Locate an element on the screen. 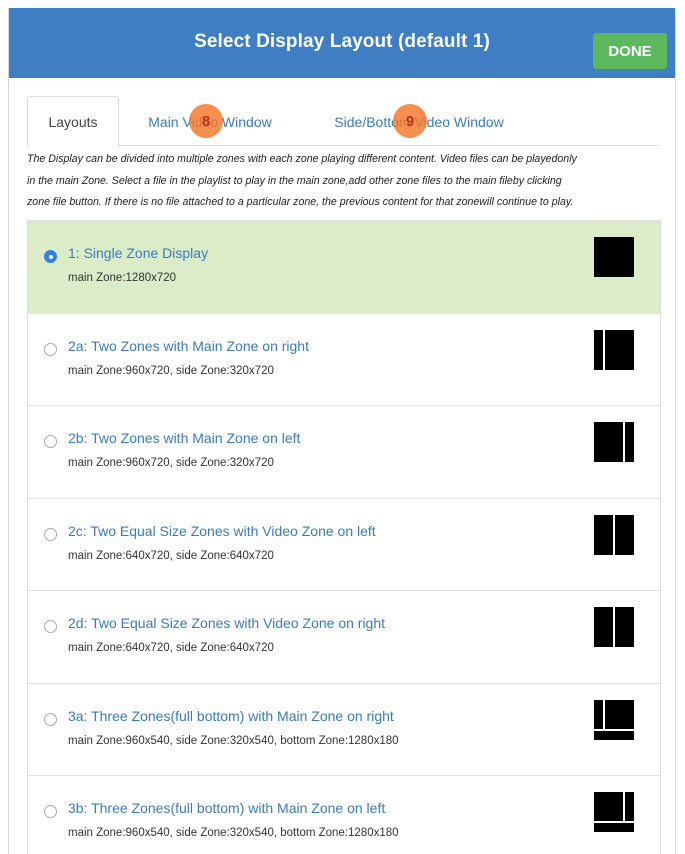  layout-option-title: 2b: Two Zones with Main Zone on left is located at coordinates (184, 438).